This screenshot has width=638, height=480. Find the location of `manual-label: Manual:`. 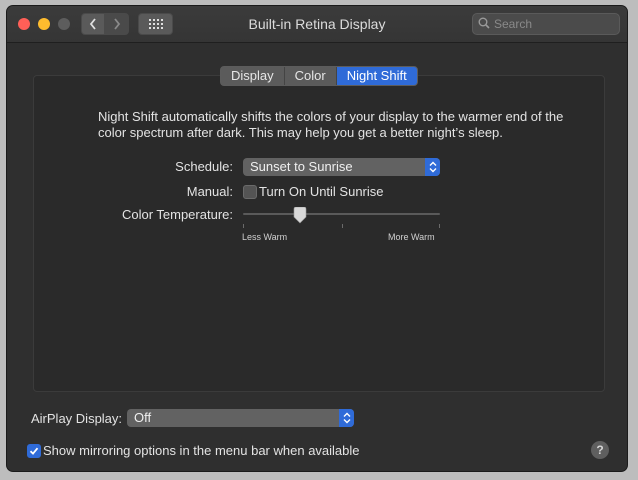

manual-label: Manual: is located at coordinates (209, 191).